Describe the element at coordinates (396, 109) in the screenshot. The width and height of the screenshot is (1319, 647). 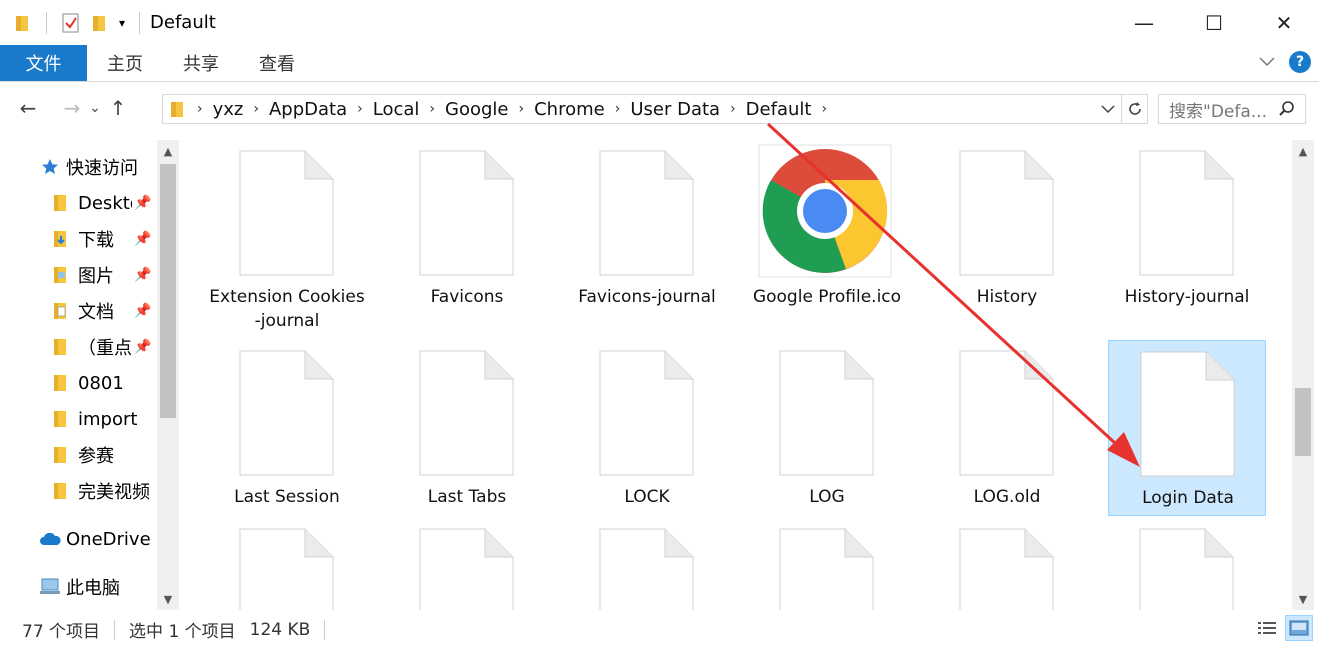
I see `breadcrumb-item-local: Local` at that location.